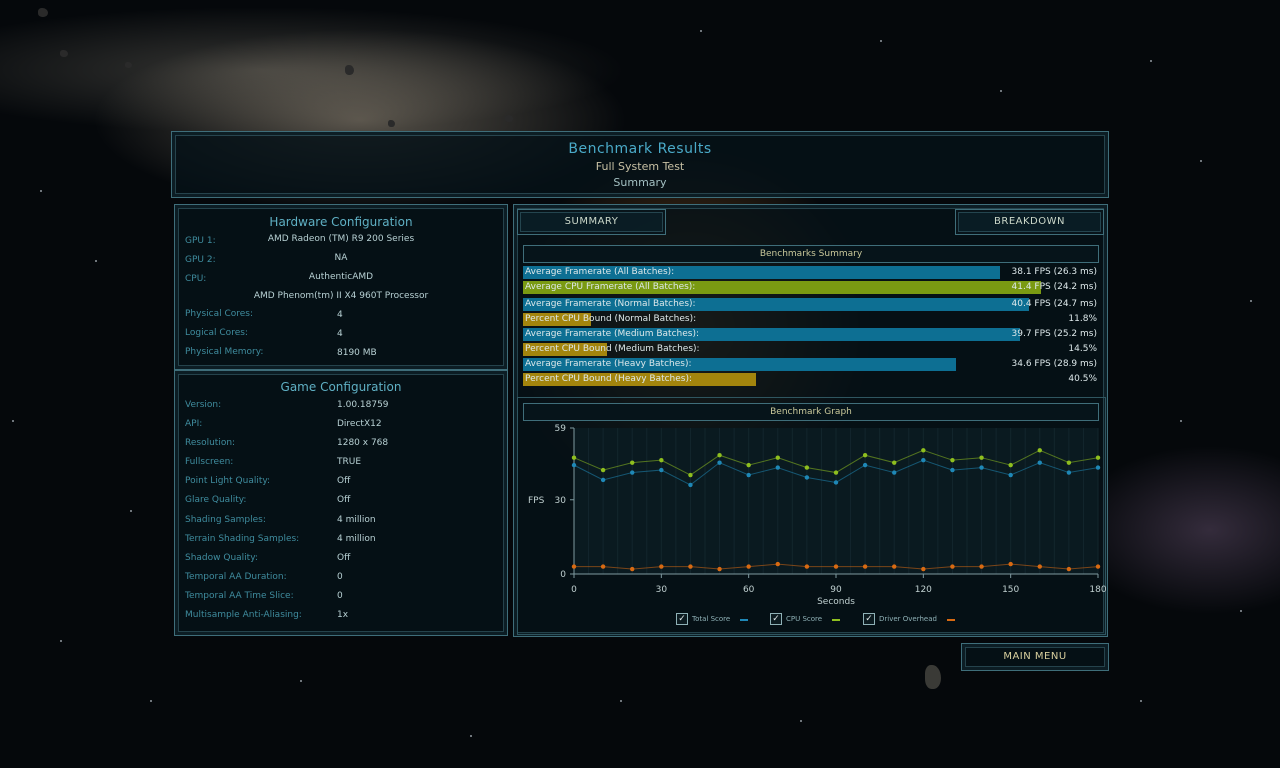  I want to click on main-menu-label: MAIN MENU, so click(1035, 656).